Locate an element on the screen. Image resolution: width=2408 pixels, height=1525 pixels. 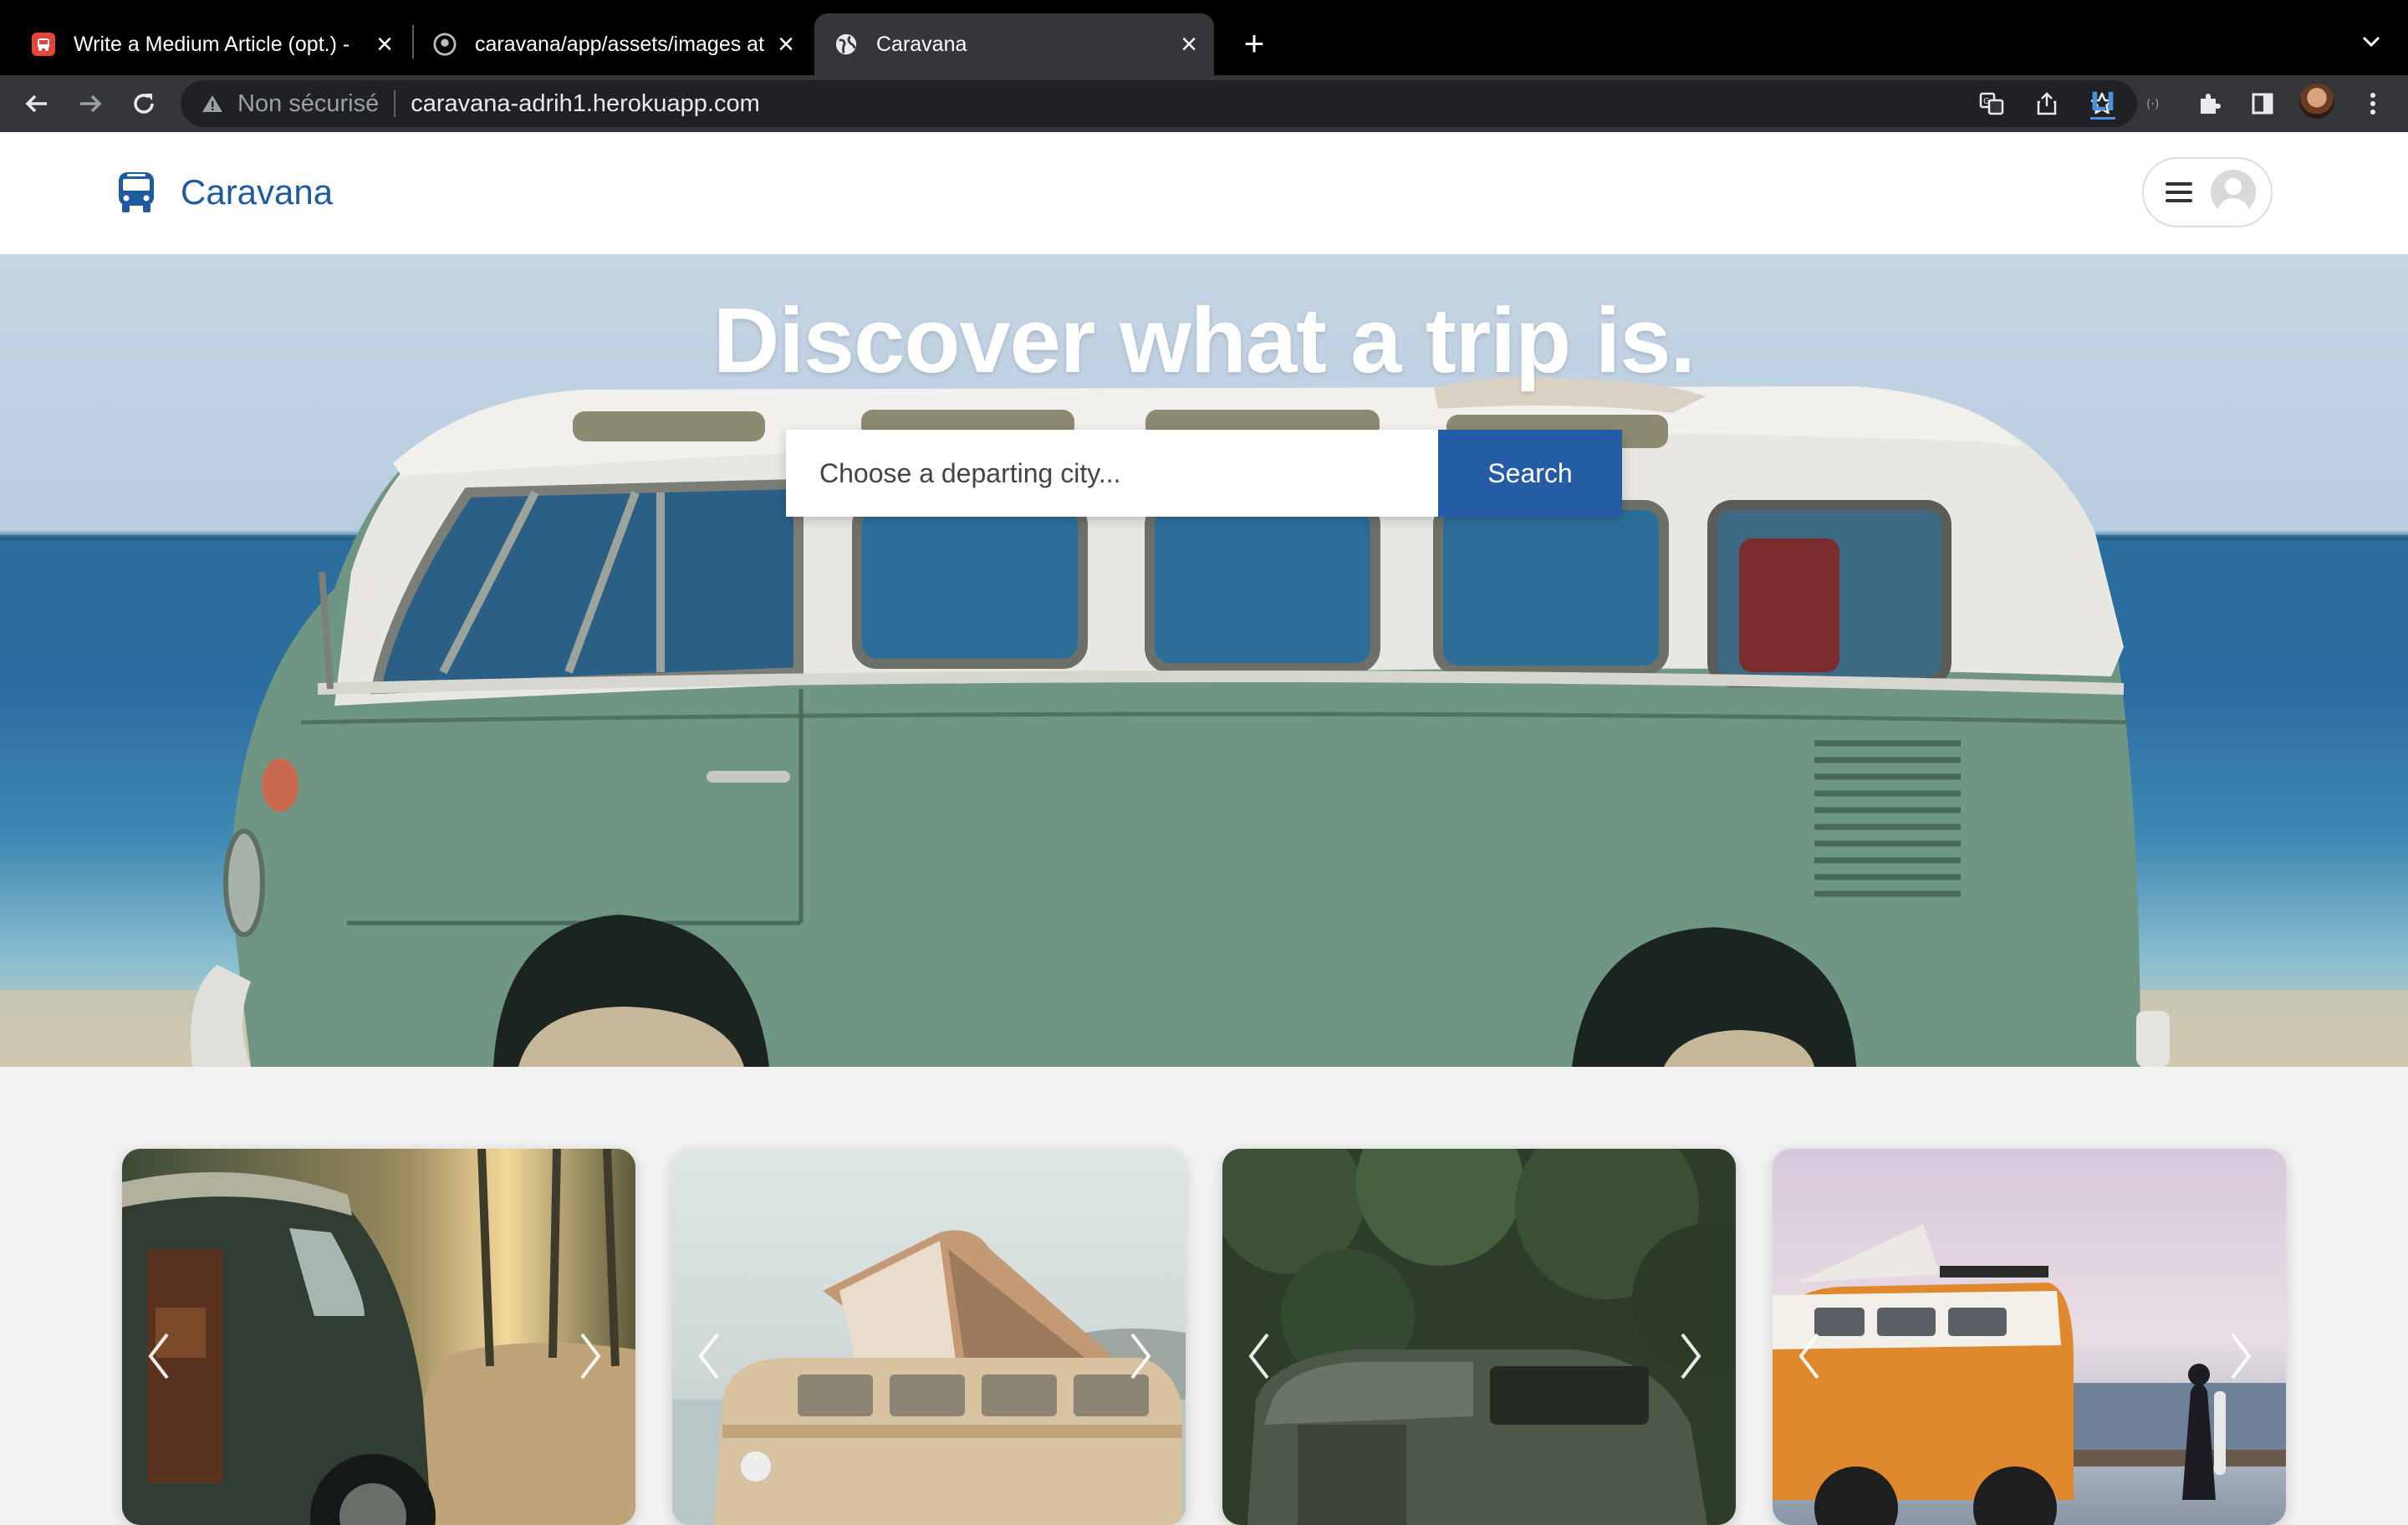
security-status: Non sécurisé is located at coordinates (308, 104).